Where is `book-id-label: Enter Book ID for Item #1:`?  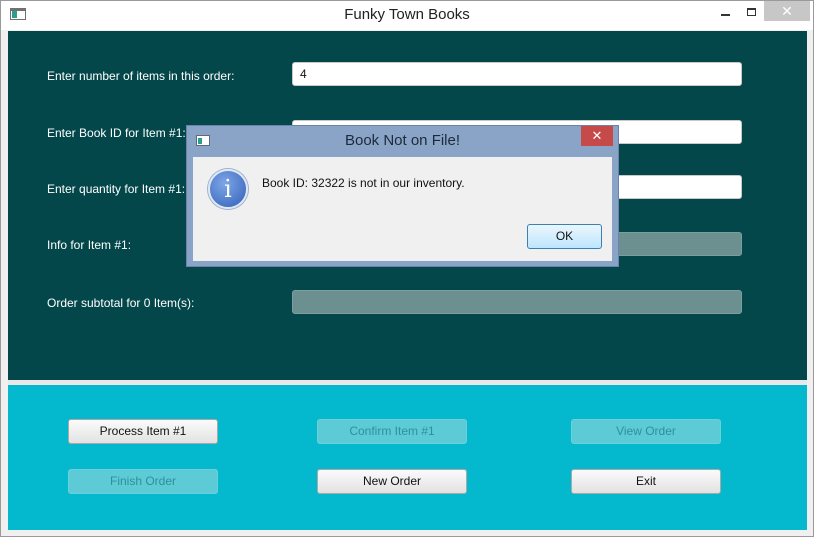
book-id-label: Enter Book ID for Item #1: is located at coordinates (116, 133).